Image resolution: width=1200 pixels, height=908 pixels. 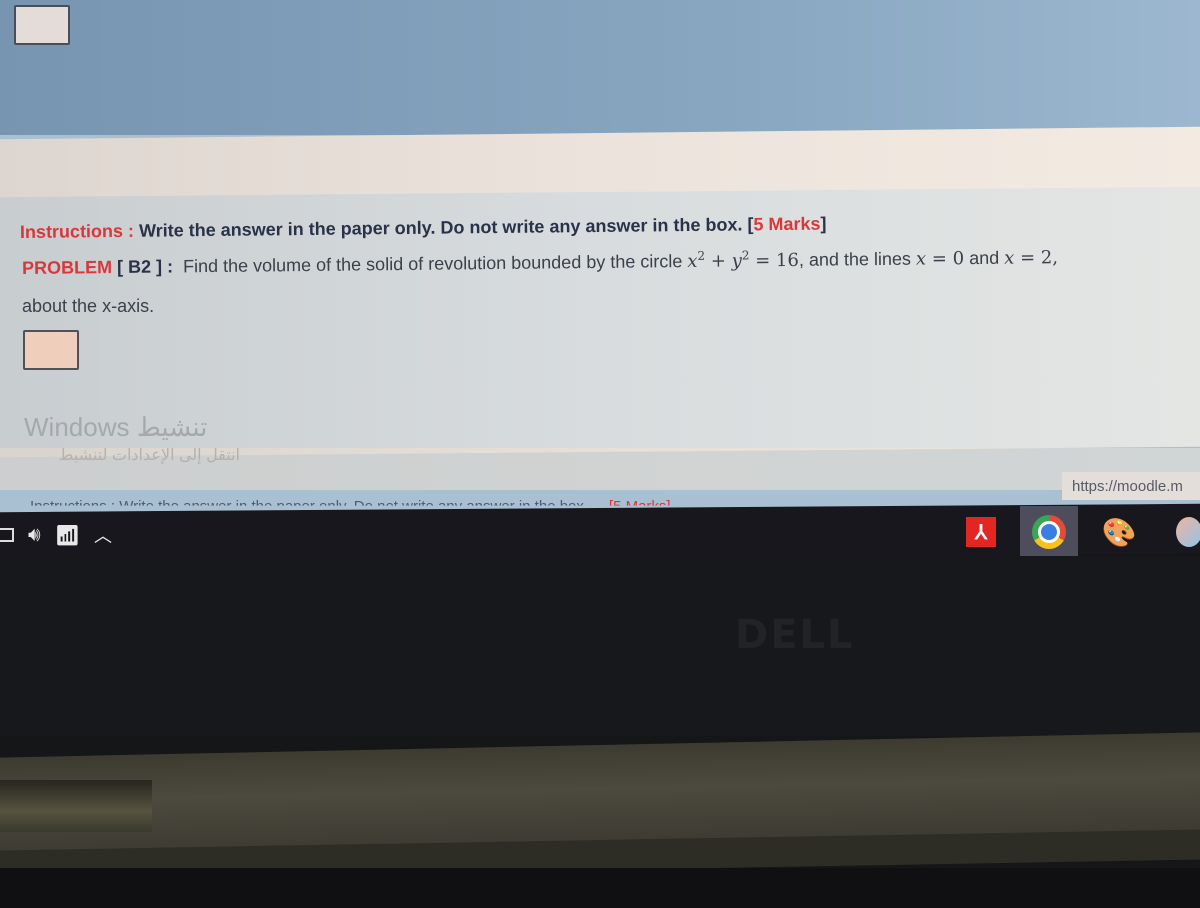 What do you see at coordinates (67, 267) in the screenshot?
I see `problem-label: PROBLEM` at bounding box center [67, 267].